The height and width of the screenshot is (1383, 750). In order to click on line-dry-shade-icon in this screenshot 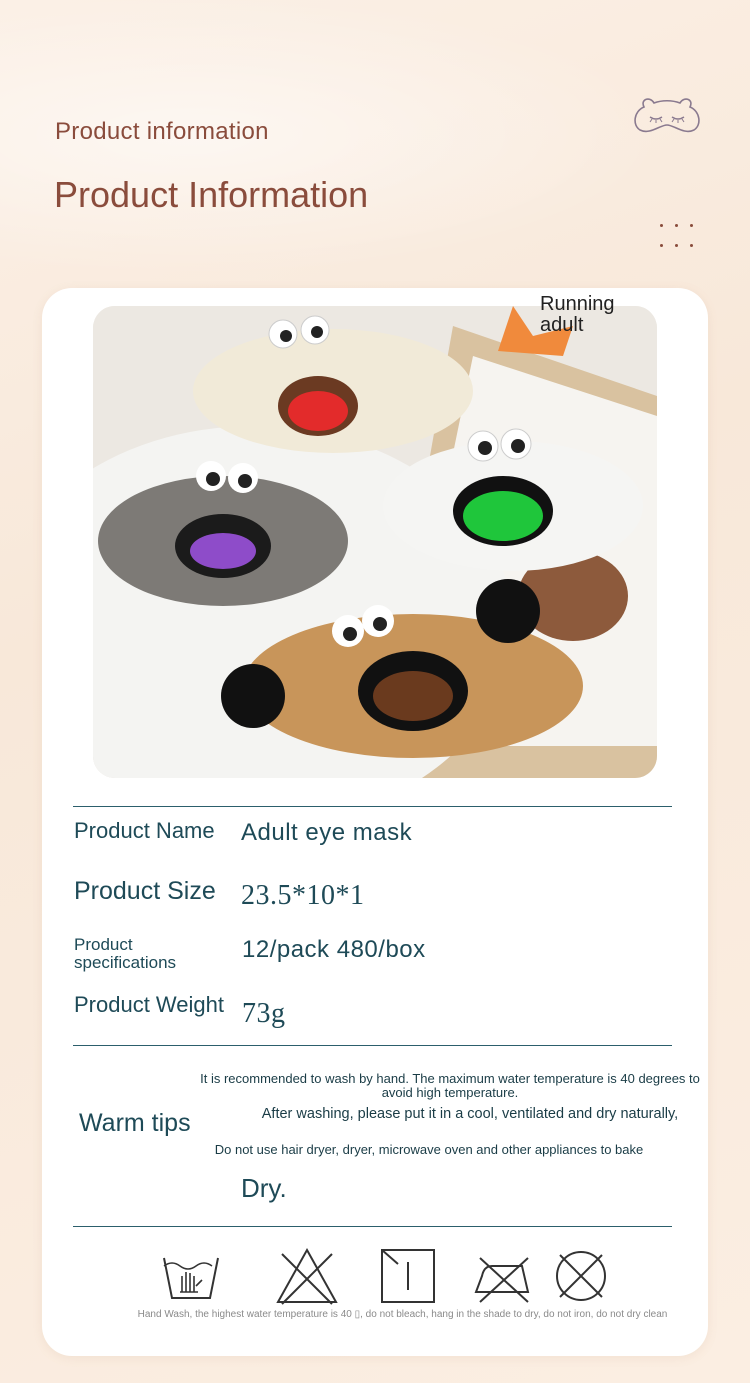, I will do `click(408, 1276)`.